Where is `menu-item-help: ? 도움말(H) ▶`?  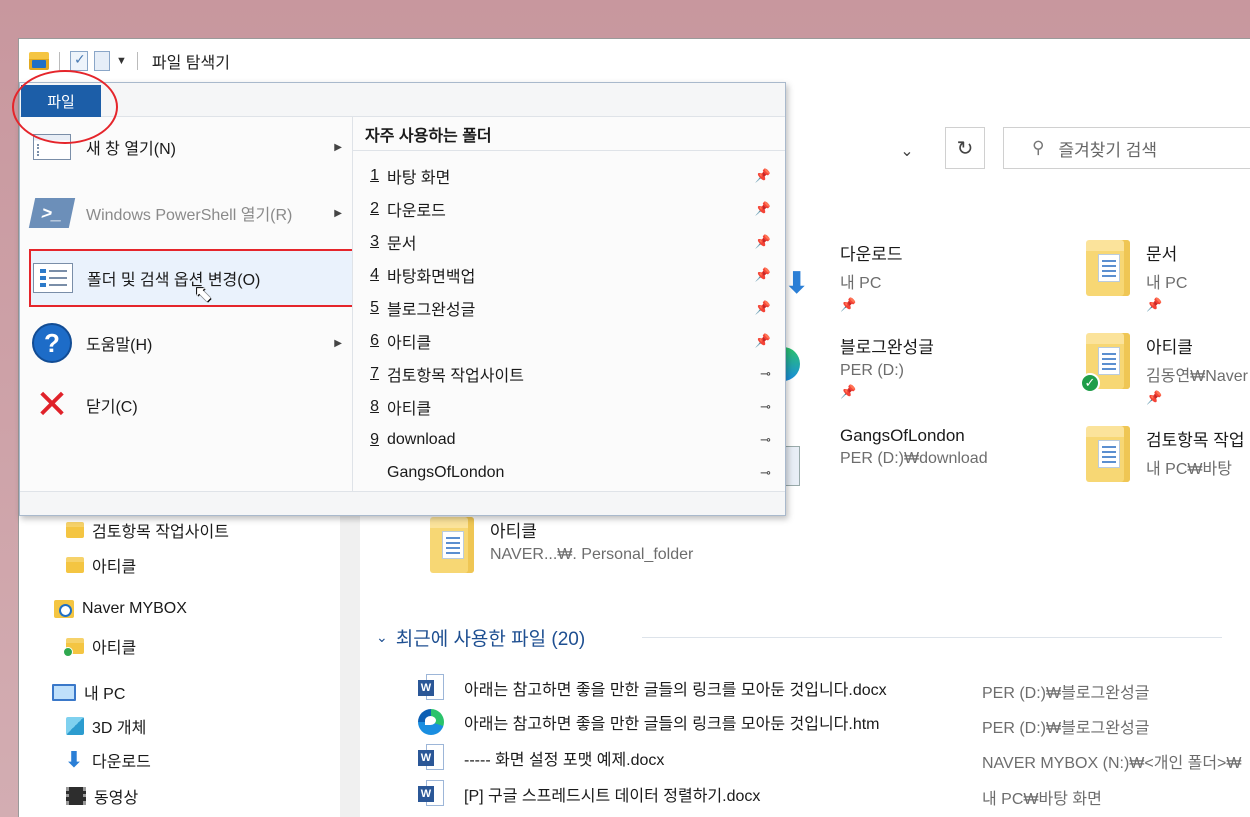
menu-item-help: ? 도움말(H) ▶ is located at coordinates (186, 343).